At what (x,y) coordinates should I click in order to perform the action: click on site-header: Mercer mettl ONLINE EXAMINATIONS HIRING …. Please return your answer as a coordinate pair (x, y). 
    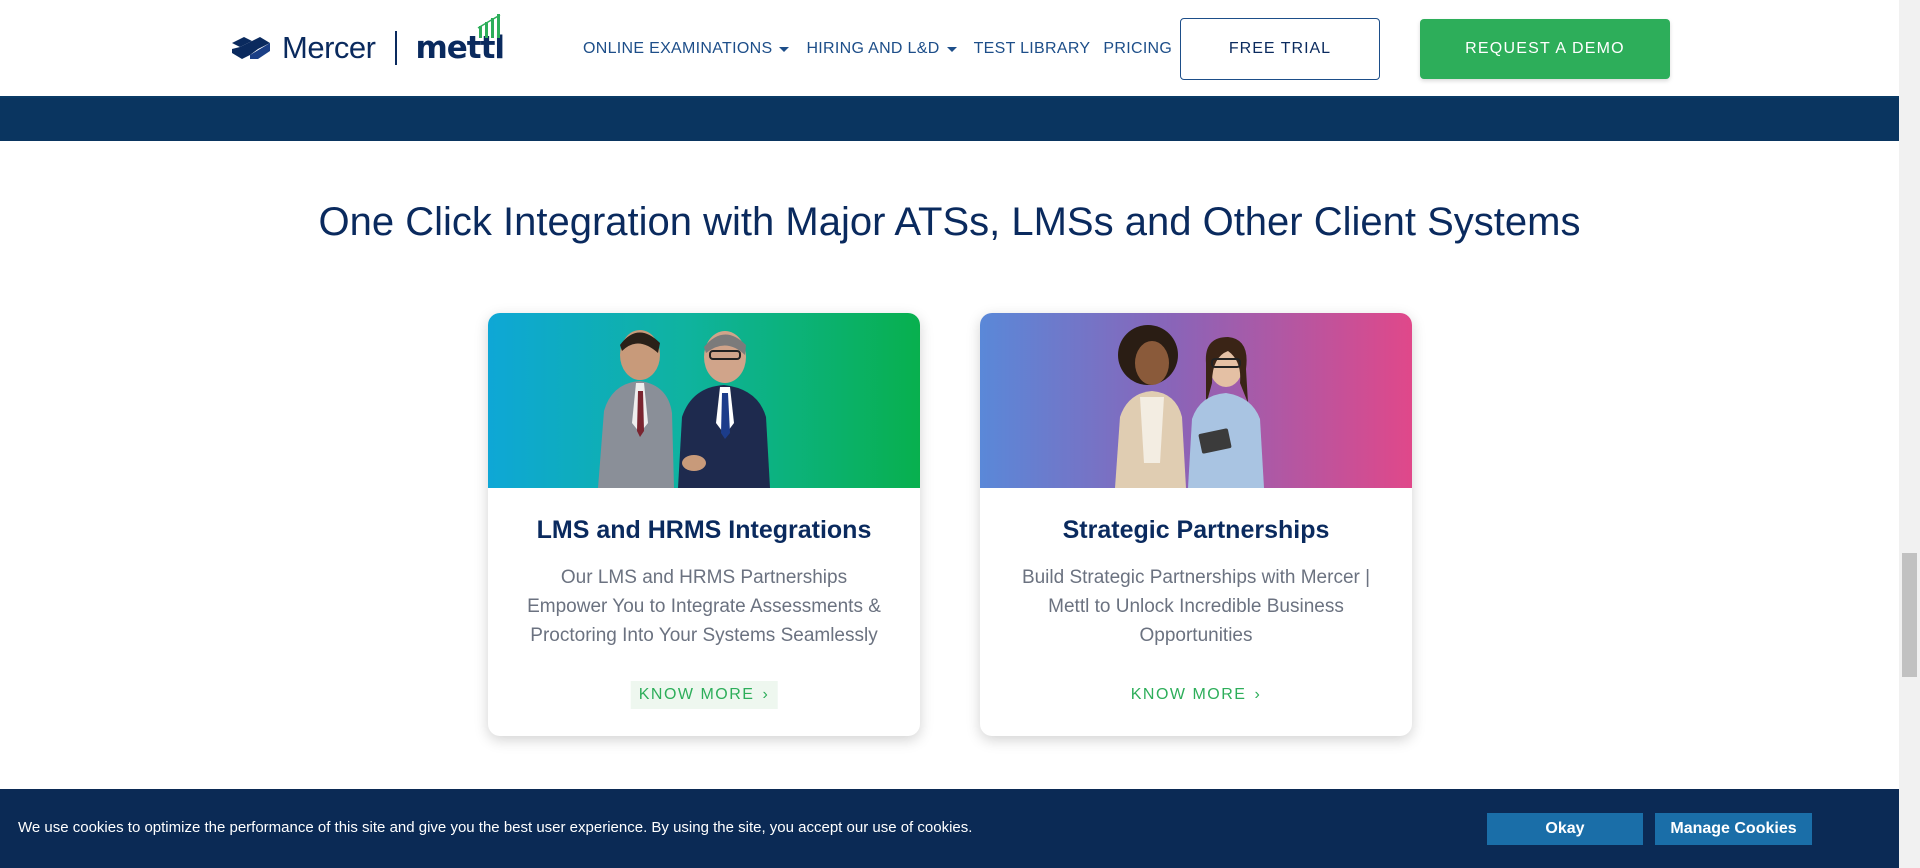
    Looking at the image, I should click on (949, 49).